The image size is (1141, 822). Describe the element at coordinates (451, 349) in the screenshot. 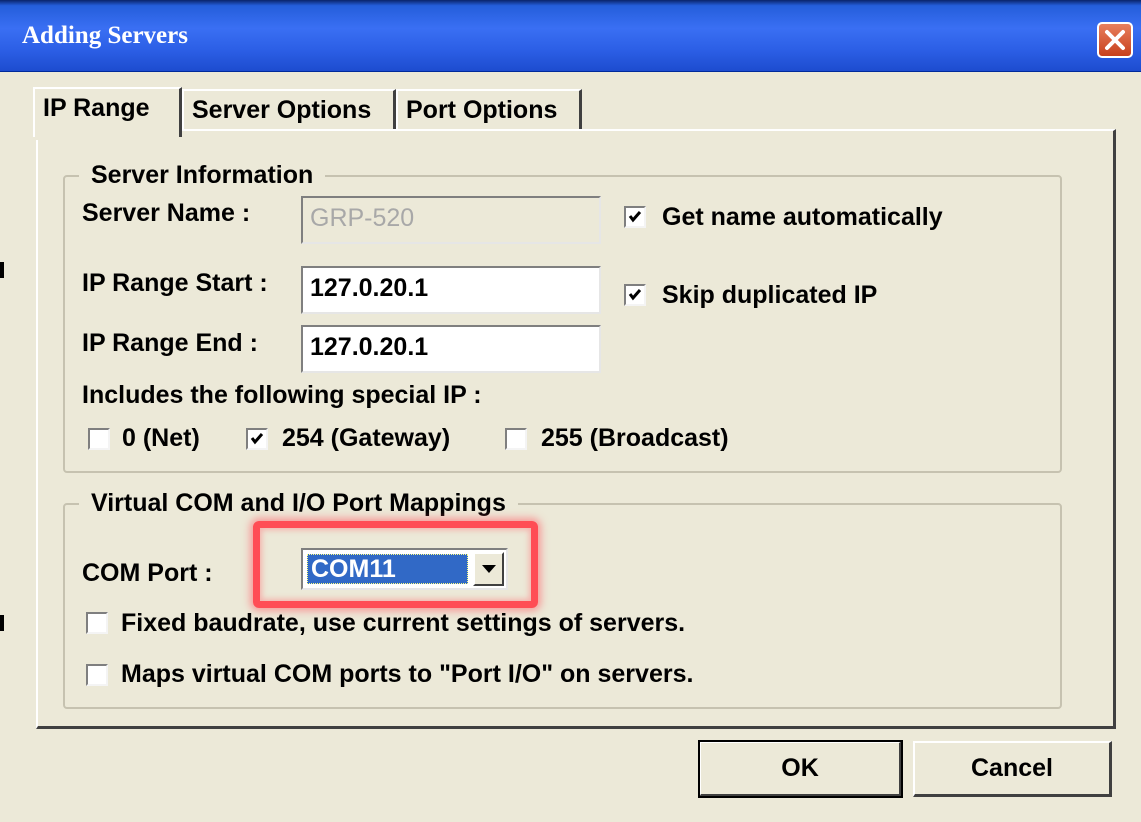

I see `ip-range-end-input: 127.0.20.1` at that location.